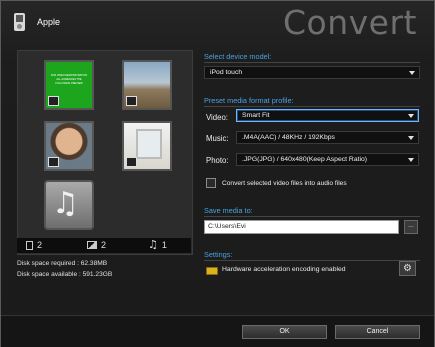 This screenshot has height=347, width=435. Describe the element at coordinates (377, 332) in the screenshot. I see `cancel-button: Cancel` at that location.